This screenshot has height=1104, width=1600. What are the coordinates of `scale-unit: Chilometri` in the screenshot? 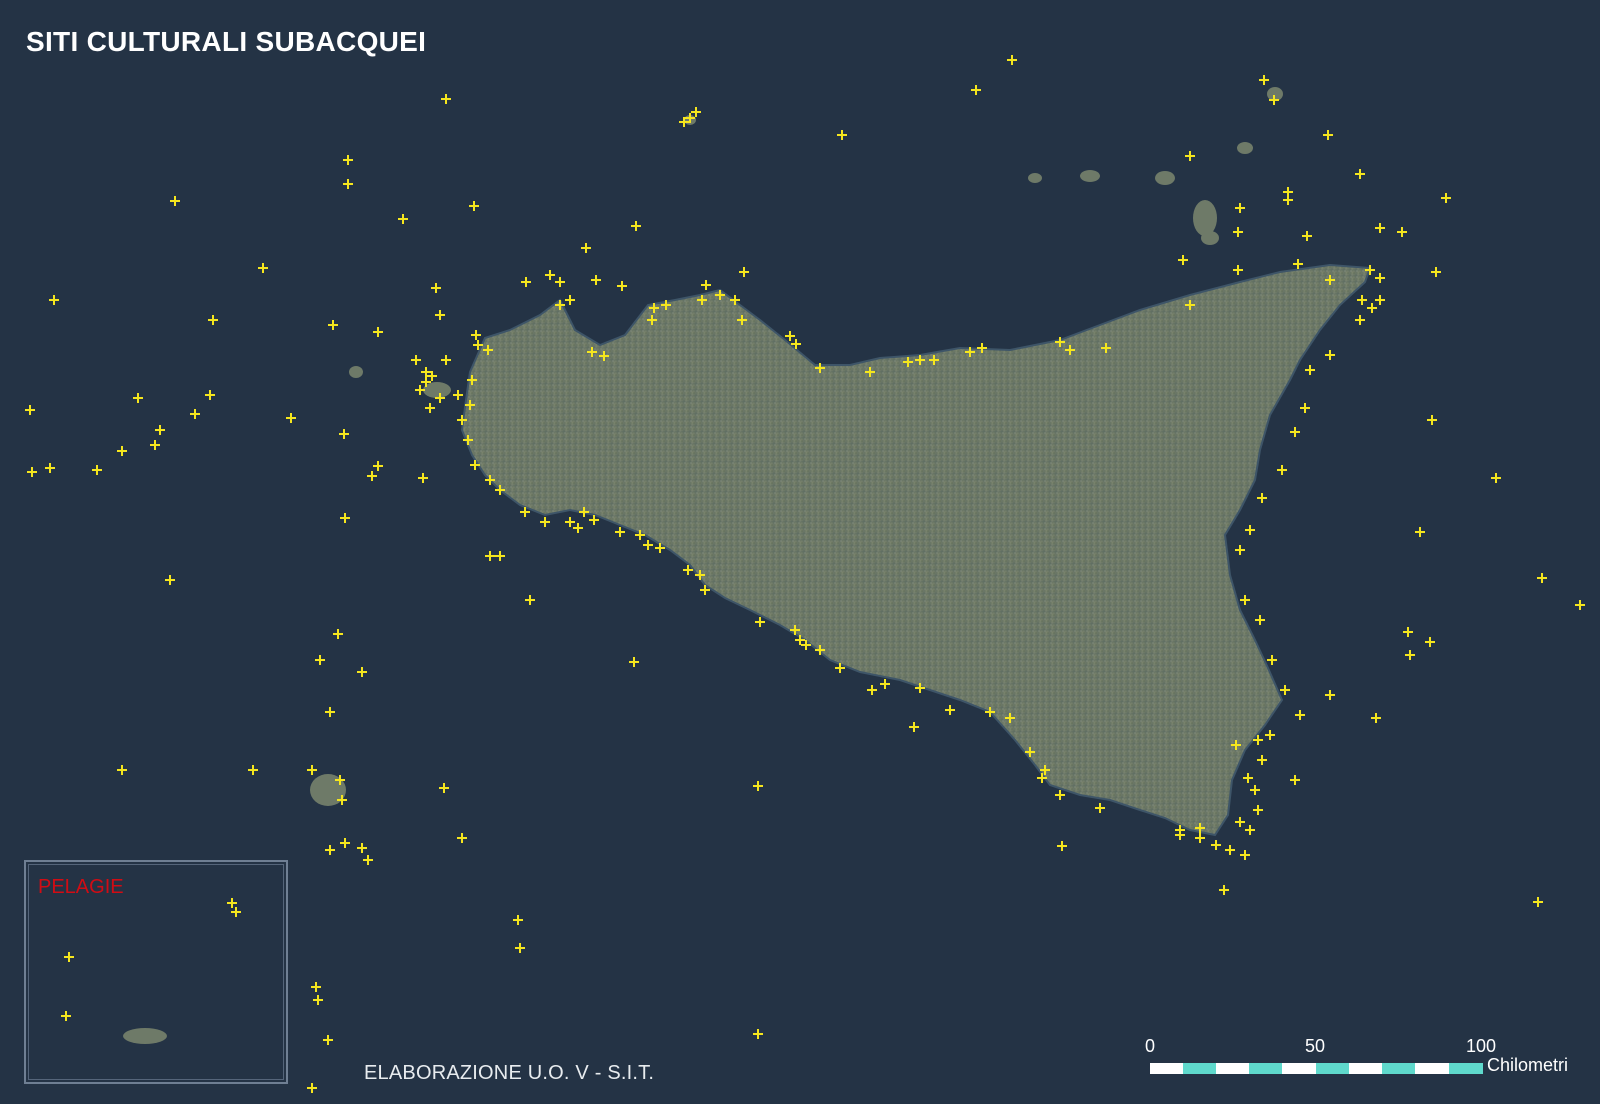 It's located at (1528, 1065).